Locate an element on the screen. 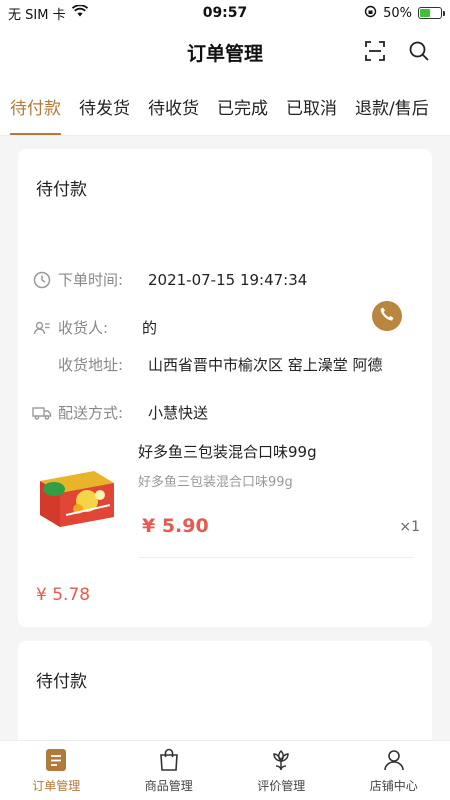  nav-reviews-label: 评价管理 is located at coordinates (281, 786).